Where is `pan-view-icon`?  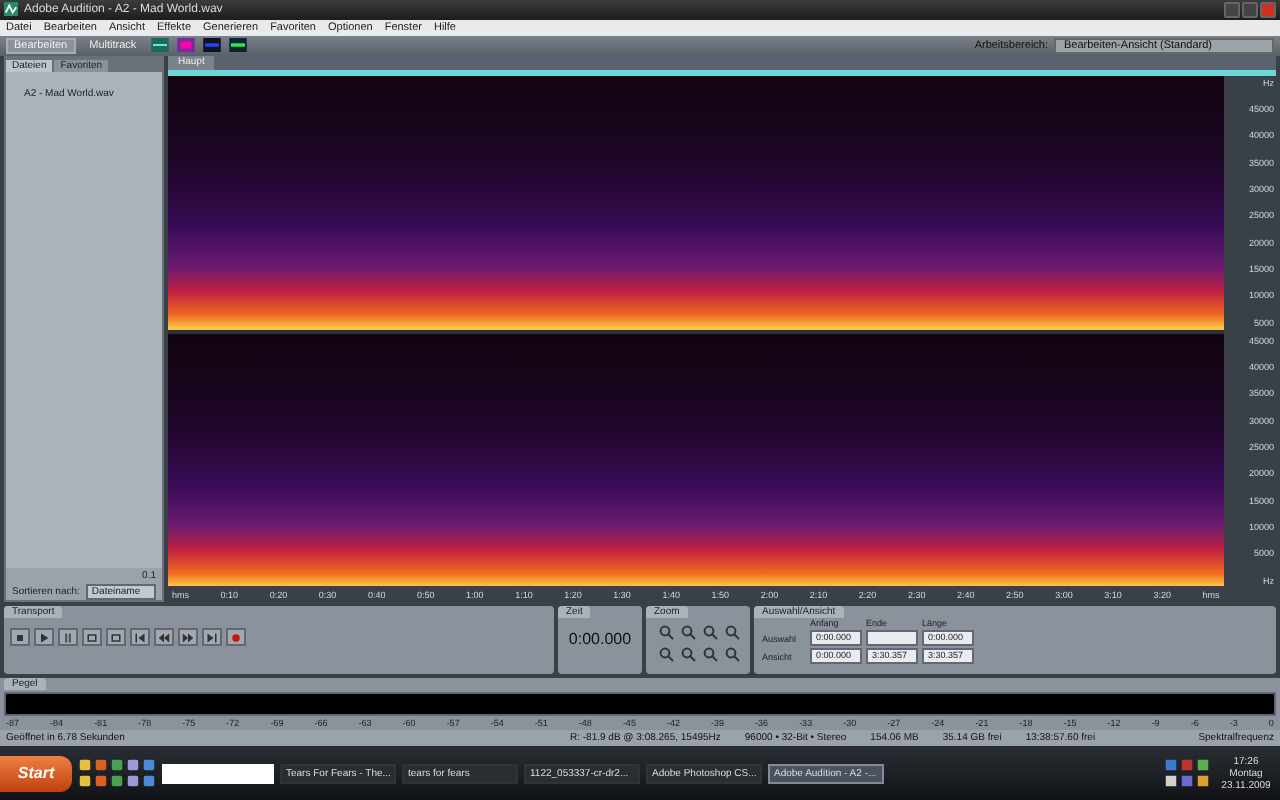
pan-view-icon is located at coordinates (212, 45).